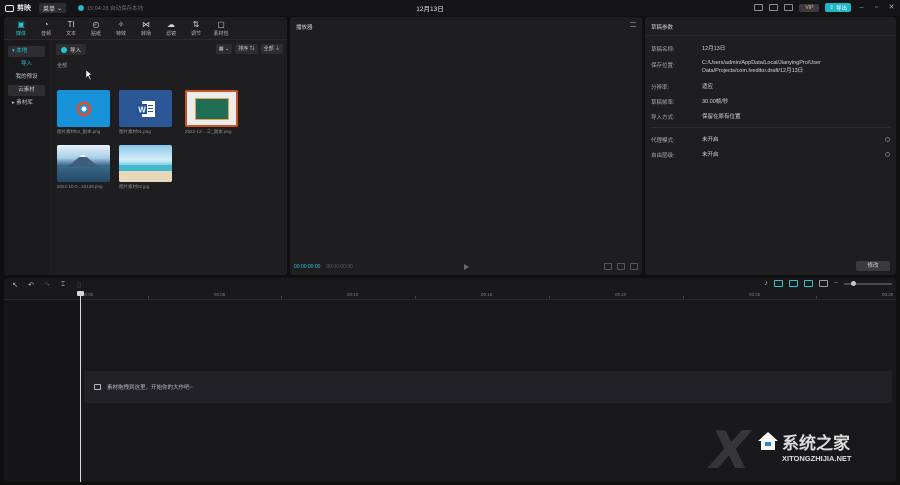 This screenshot has width=900, height=485. I want to click on sort-button: 排序 ⇅, so click(246, 49).